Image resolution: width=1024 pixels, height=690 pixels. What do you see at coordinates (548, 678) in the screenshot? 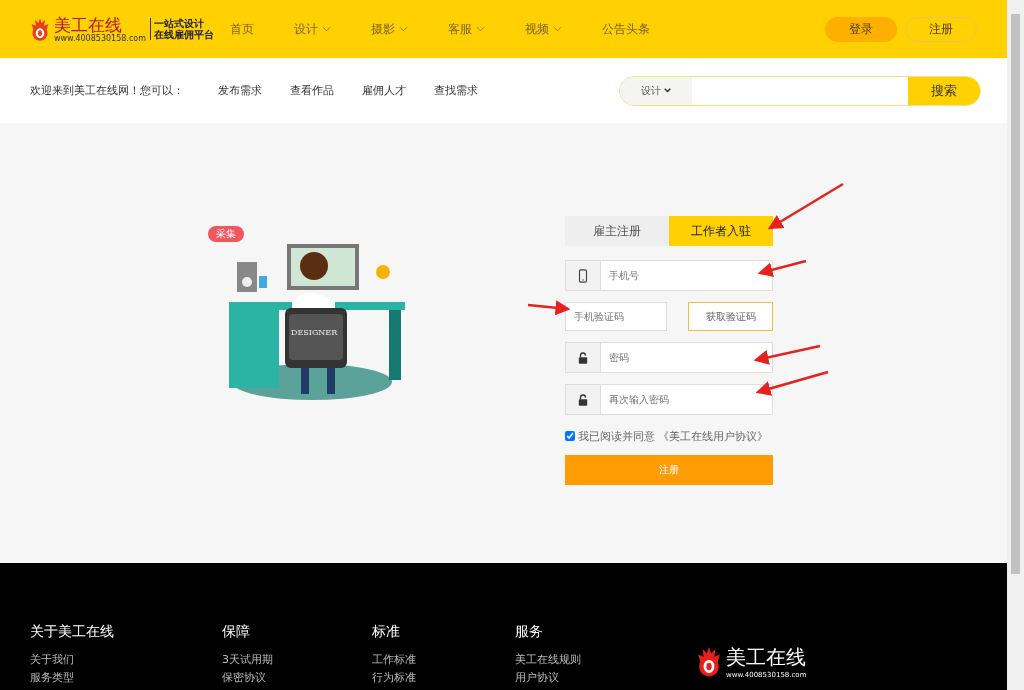
I see `footer-link: 用户协议` at bounding box center [548, 678].